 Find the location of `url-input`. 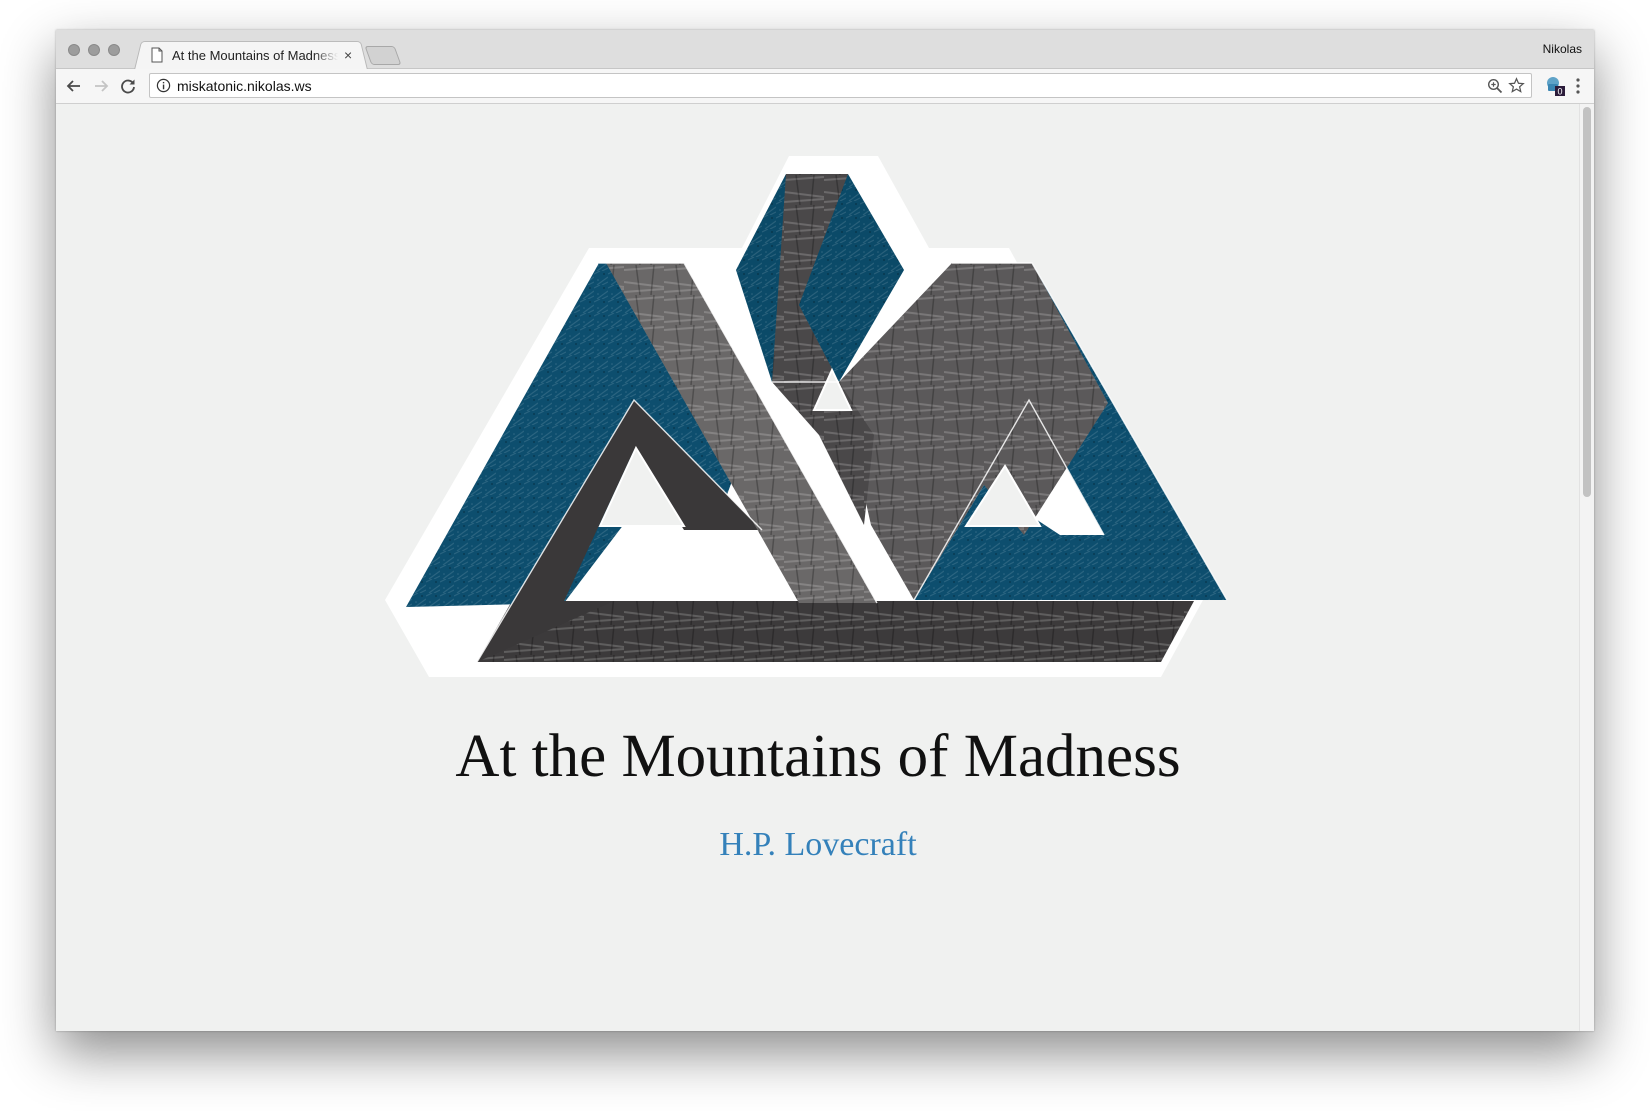

url-input is located at coordinates (777, 86).